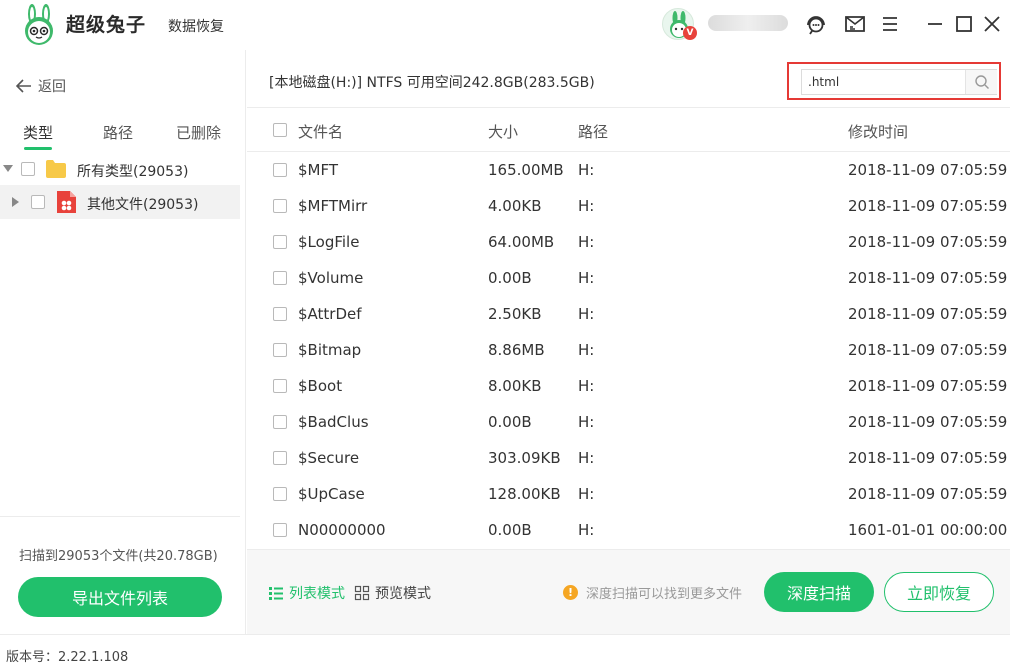  I want to click on version-label: 版本号：2.22.1.108, so click(67, 657).